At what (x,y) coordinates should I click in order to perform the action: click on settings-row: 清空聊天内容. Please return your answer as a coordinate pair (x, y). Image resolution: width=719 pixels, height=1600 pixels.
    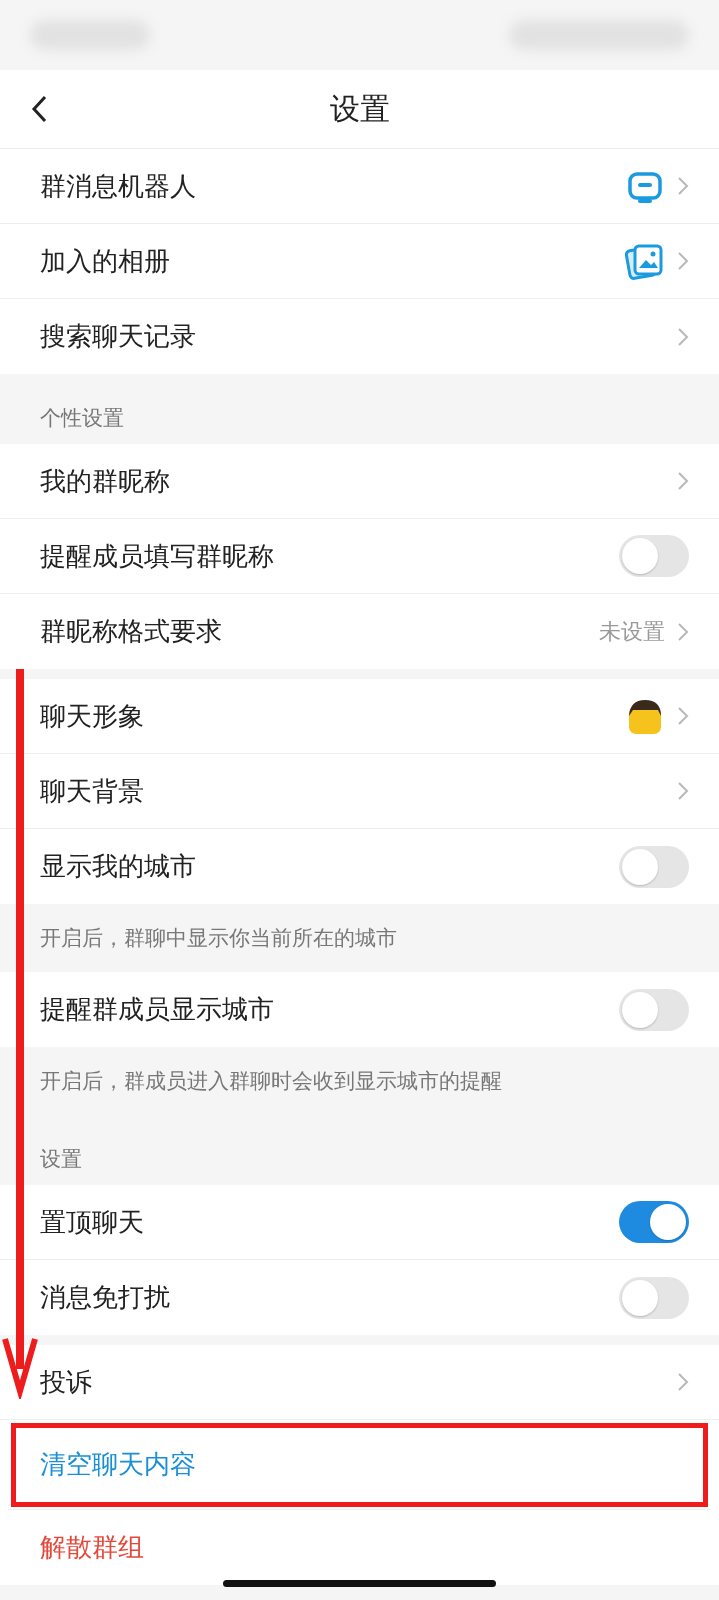
    Looking at the image, I should click on (359, 1465).